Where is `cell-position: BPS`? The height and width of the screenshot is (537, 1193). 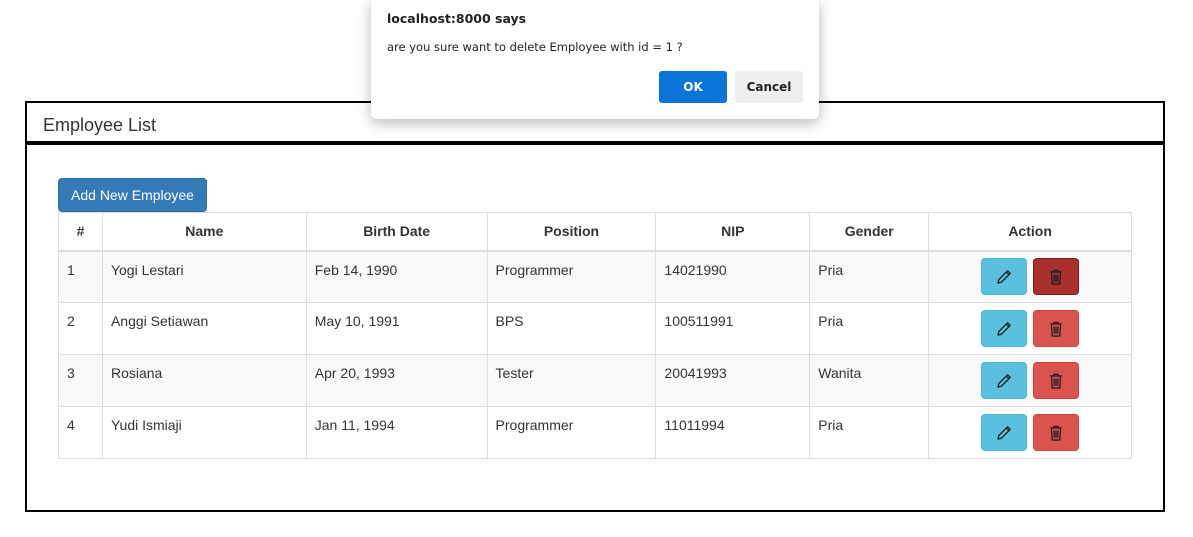
cell-position: BPS is located at coordinates (571, 328).